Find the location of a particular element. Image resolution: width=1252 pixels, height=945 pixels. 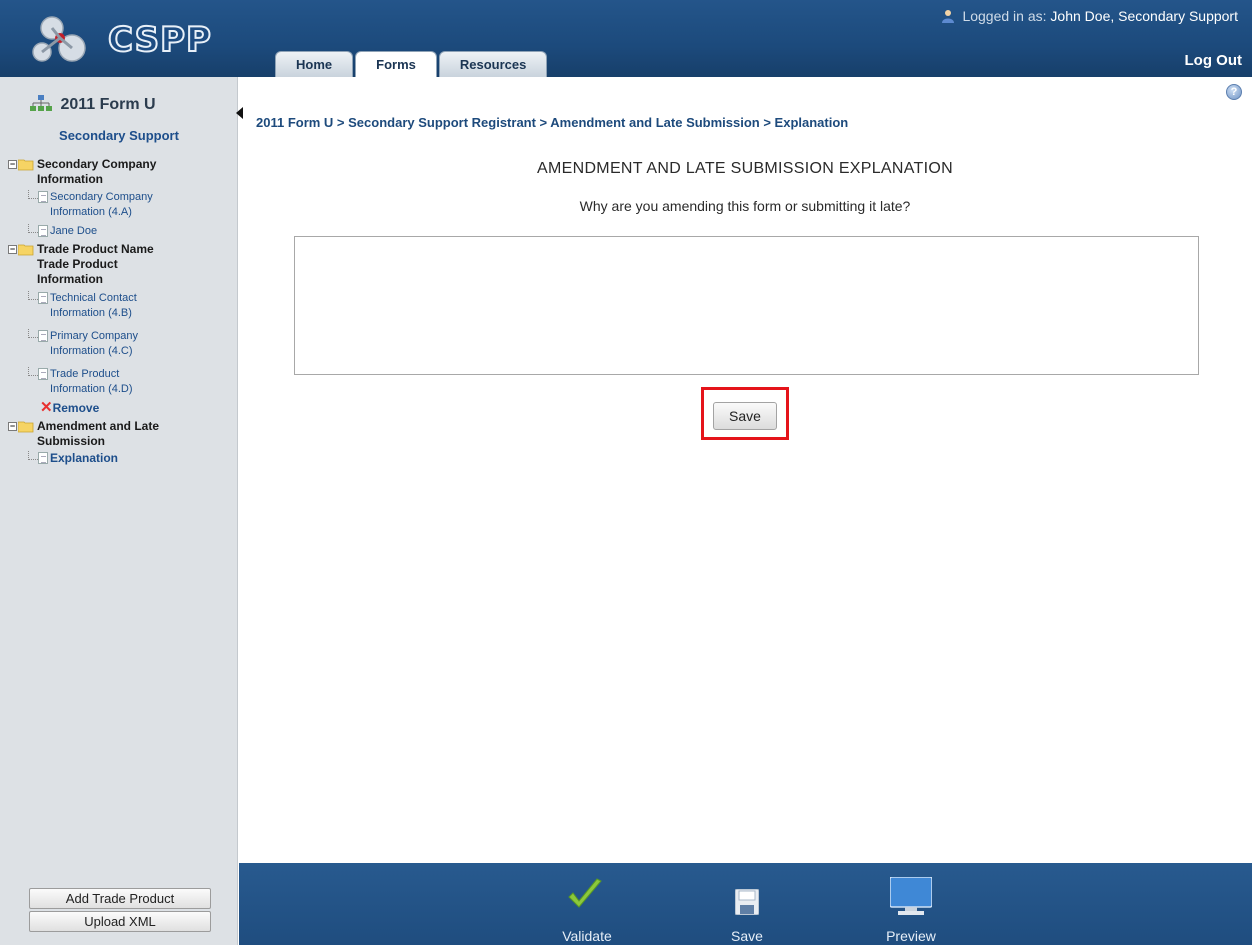

tree-item-primary-company: Primary Company Information (4.C) is located at coordinates (130, 344).